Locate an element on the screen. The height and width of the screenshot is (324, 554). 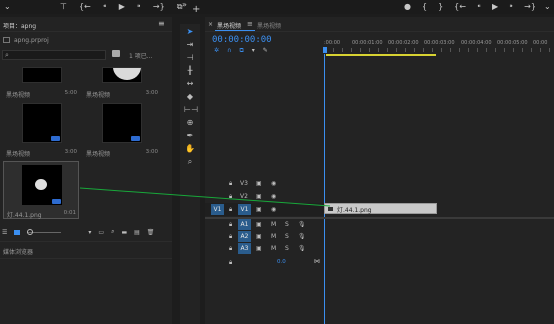
drag-line is located at coordinates (205, 197).